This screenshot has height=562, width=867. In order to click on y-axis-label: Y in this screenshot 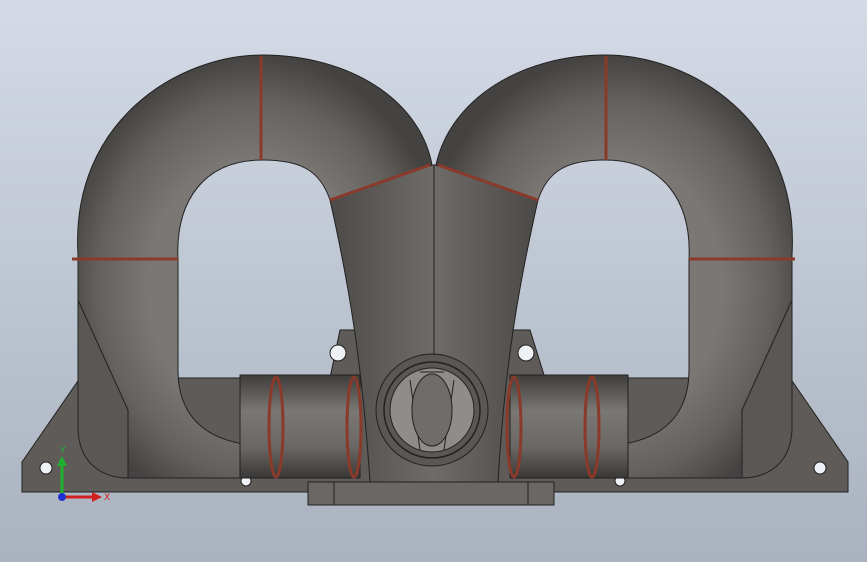, I will do `click(62, 451)`.